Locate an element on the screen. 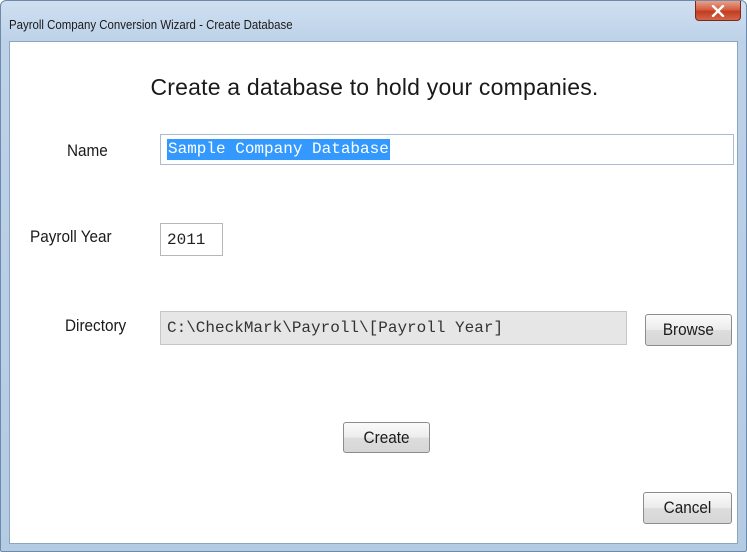 Image resolution: width=747 pixels, height=552 pixels. close-button is located at coordinates (718, 11).